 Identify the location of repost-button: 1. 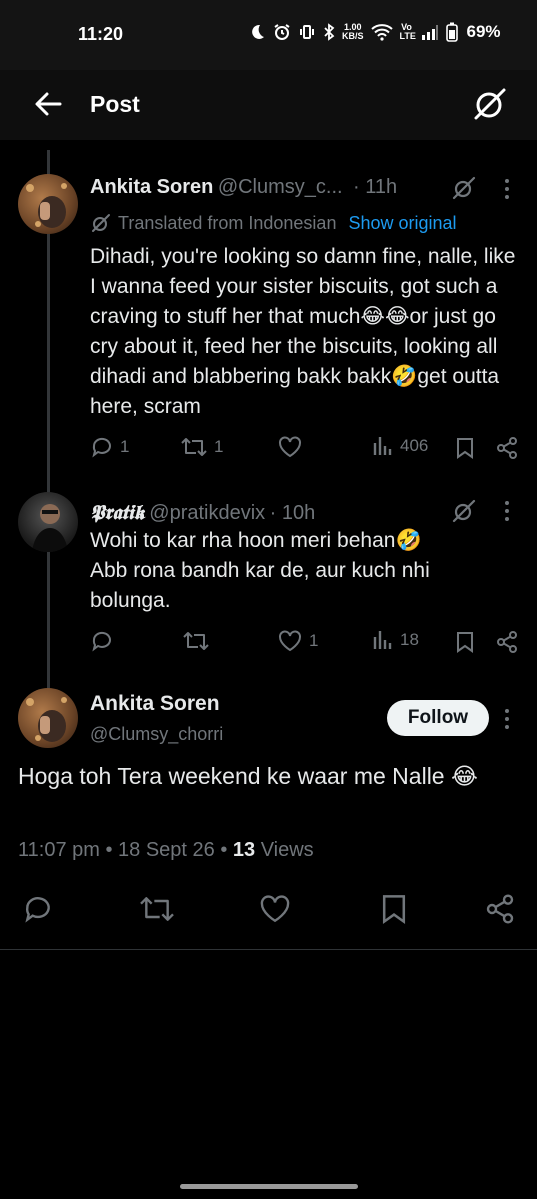
(201, 447).